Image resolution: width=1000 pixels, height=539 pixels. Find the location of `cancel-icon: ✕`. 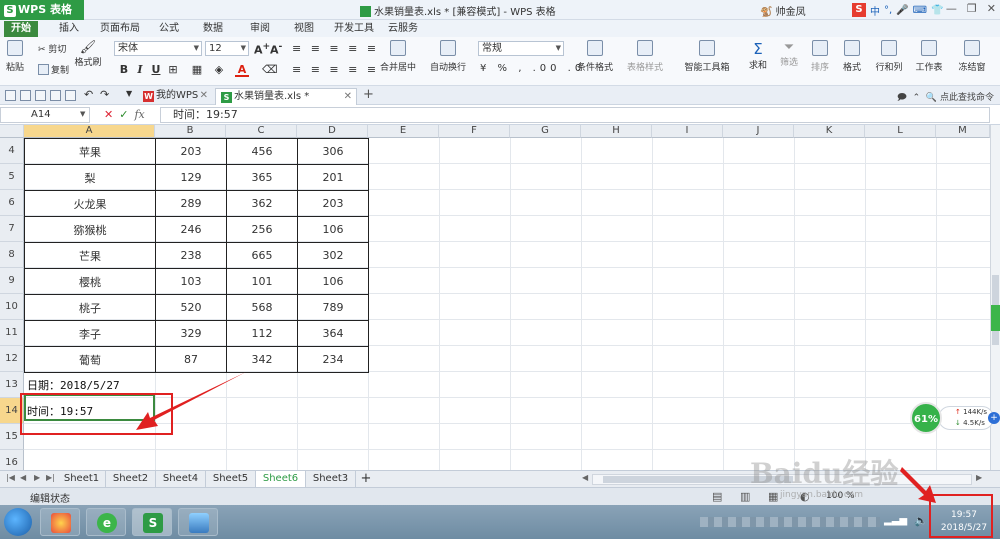

cancel-icon: ✕ is located at coordinates (108, 114).